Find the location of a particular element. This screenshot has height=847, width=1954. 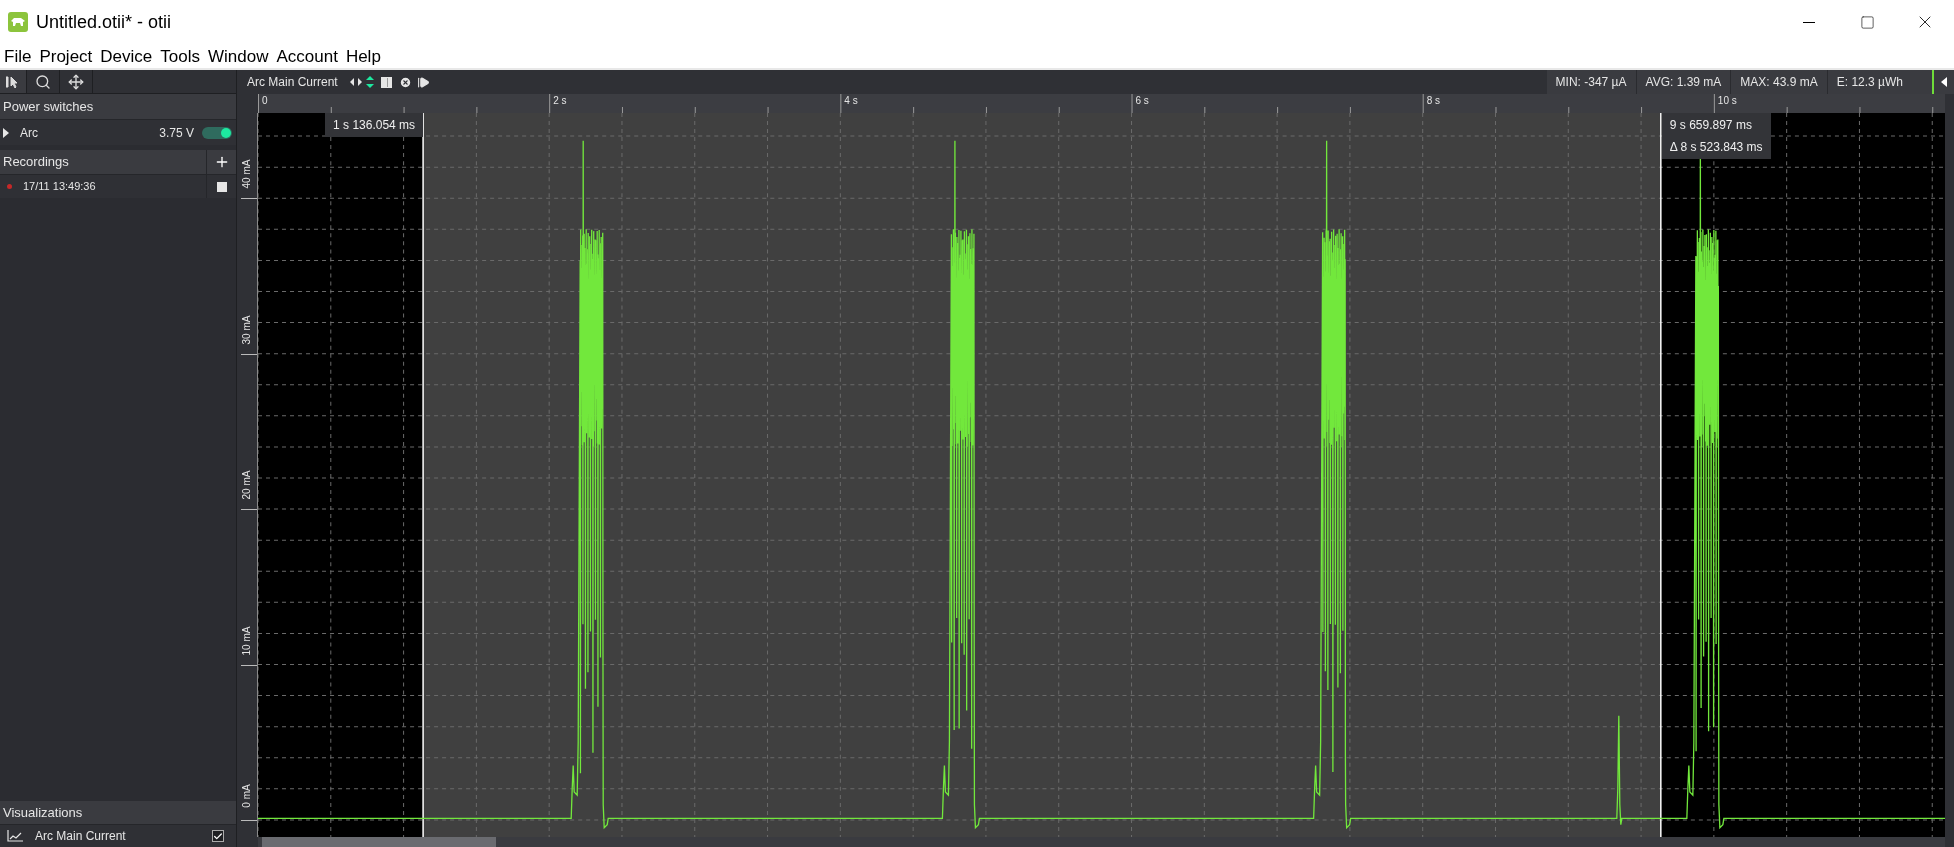

section-title: Recordings is located at coordinates (36, 162).